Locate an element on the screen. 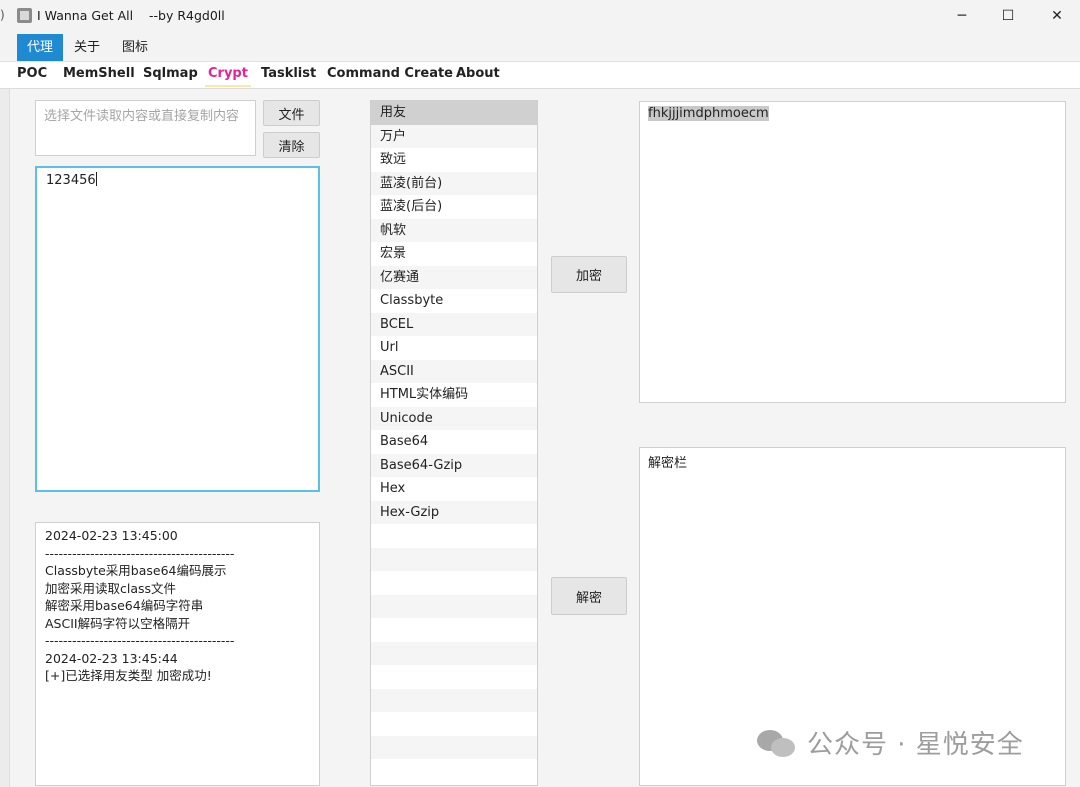 The image size is (1080, 787). crypt-type-item: 帆软 is located at coordinates (454, 230).